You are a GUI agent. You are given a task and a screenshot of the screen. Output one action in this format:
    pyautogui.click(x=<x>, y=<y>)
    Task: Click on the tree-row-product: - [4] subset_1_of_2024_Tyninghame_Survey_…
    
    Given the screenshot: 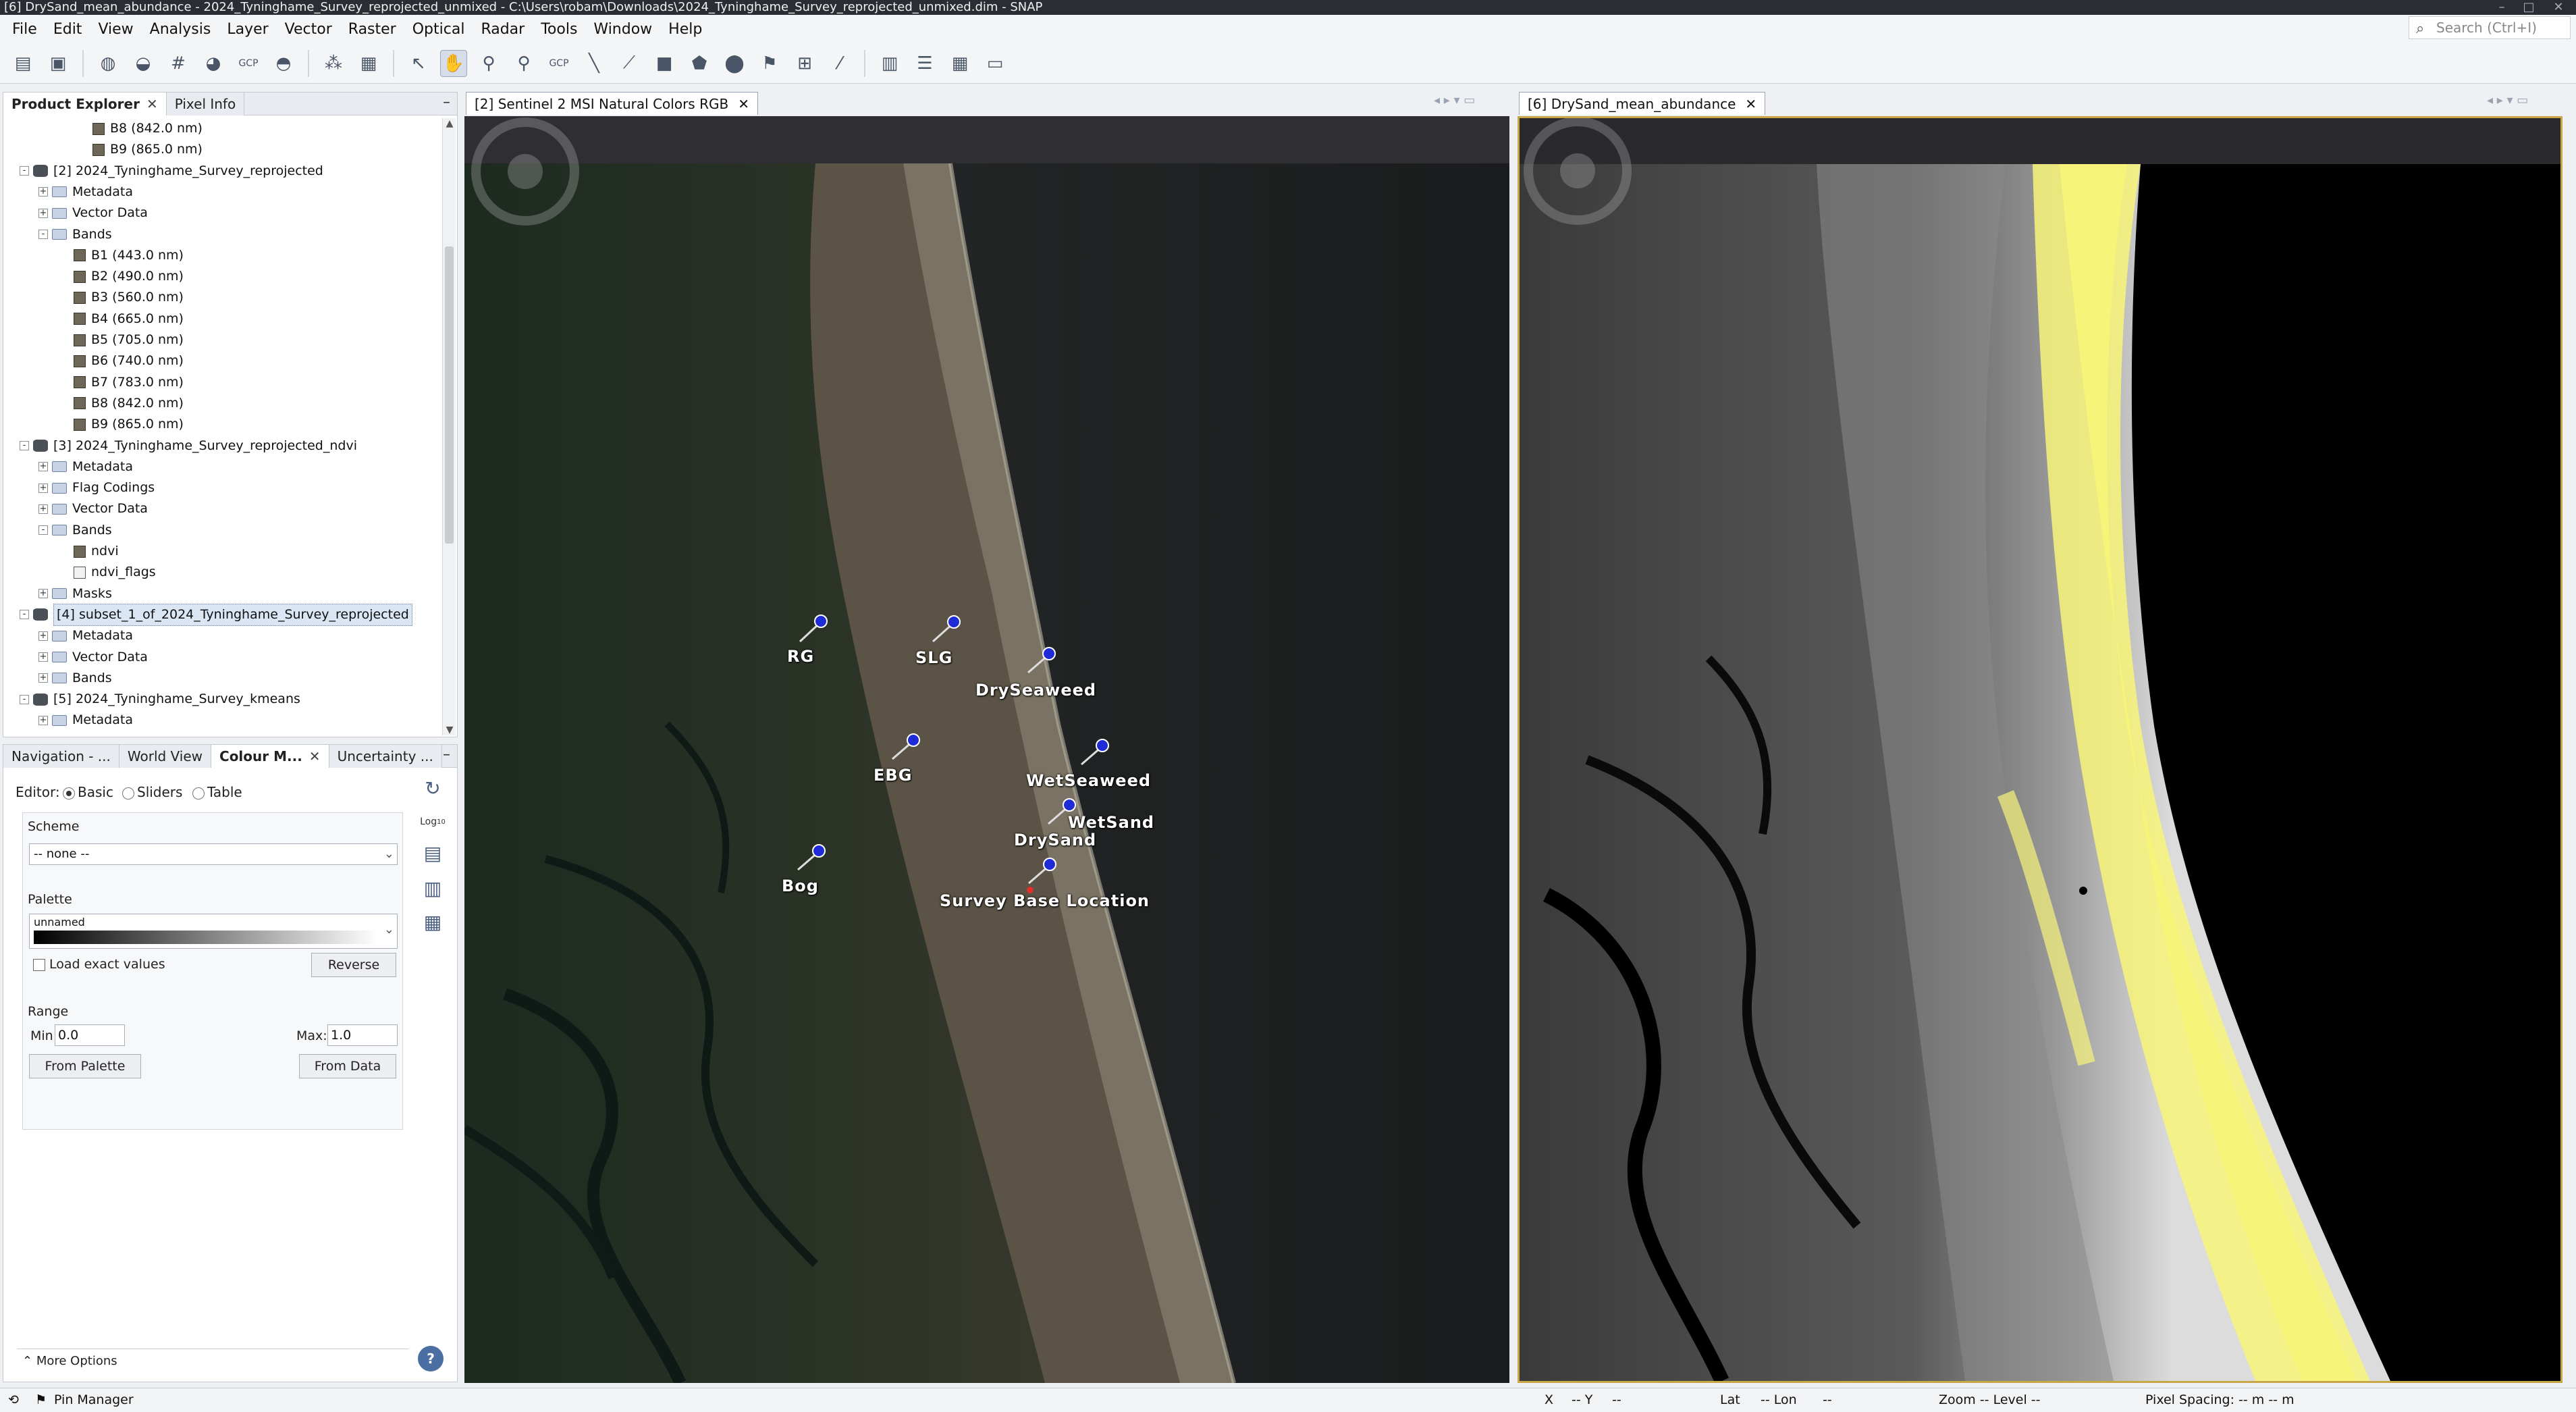 What is the action you would take?
    pyautogui.click(x=216, y=614)
    